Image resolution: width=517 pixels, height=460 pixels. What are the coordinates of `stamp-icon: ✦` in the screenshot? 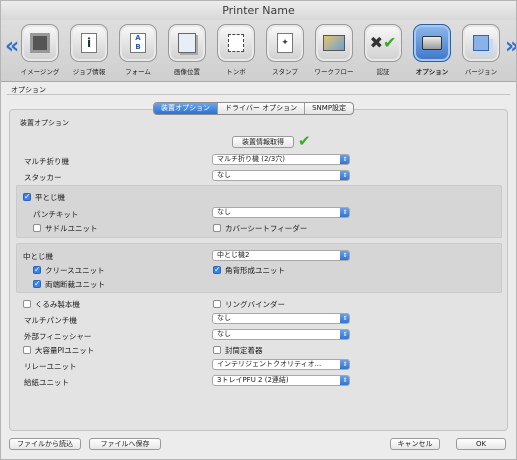 It's located at (285, 43).